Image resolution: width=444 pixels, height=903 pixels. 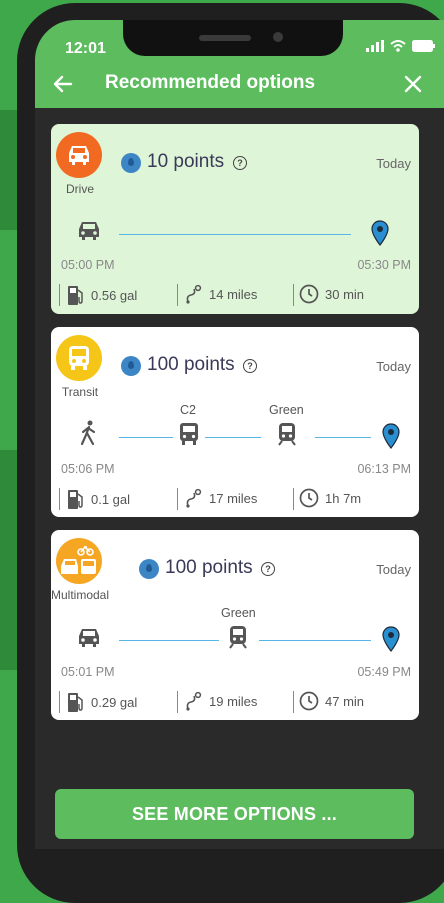 I want to click on arrive-time: 06:13 PM, so click(x=384, y=469).